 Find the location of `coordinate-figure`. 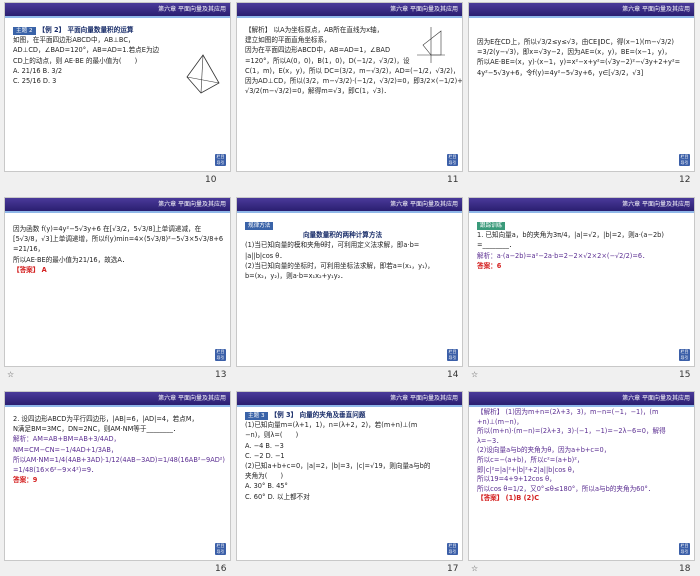

coordinate-figure is located at coordinates (431, 45).